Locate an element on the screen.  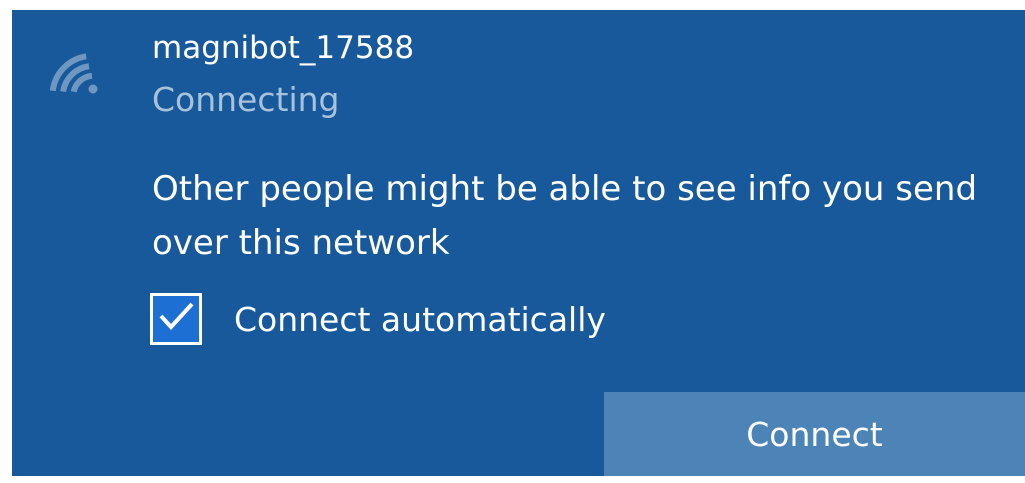
connect-automatically-checkbox is located at coordinates (176, 319).